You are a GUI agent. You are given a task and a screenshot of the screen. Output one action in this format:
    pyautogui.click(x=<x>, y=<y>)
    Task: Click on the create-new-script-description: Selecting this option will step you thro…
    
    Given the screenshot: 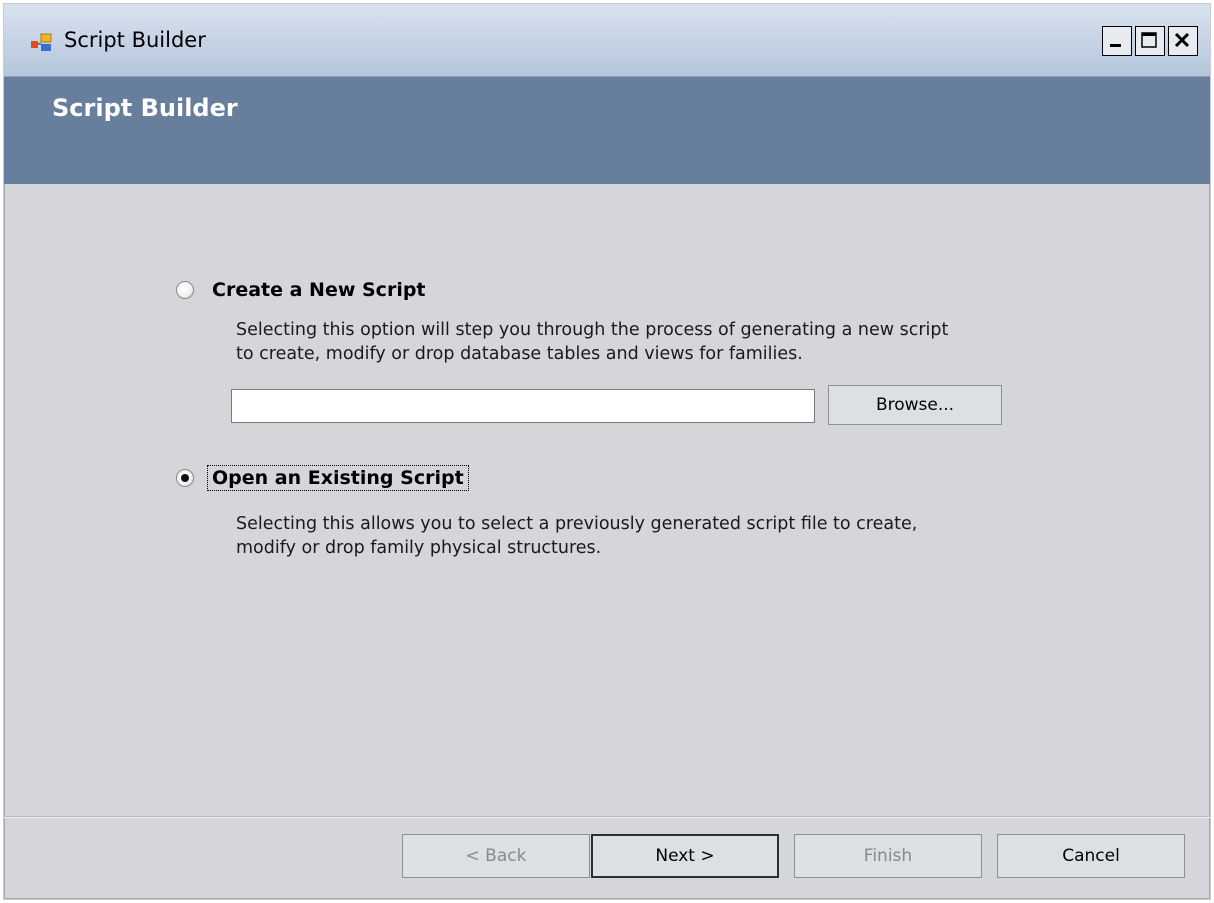 What is the action you would take?
    pyautogui.click(x=592, y=342)
    